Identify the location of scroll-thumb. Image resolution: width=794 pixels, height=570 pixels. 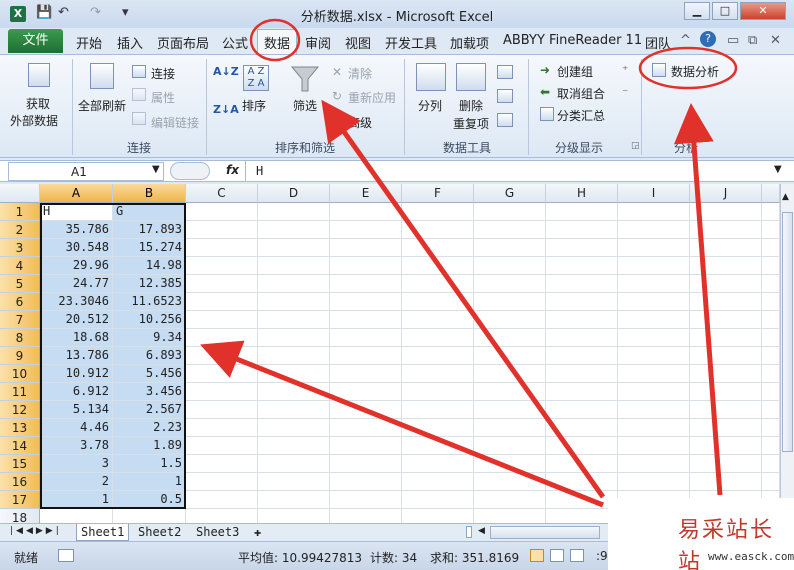
(787, 332).